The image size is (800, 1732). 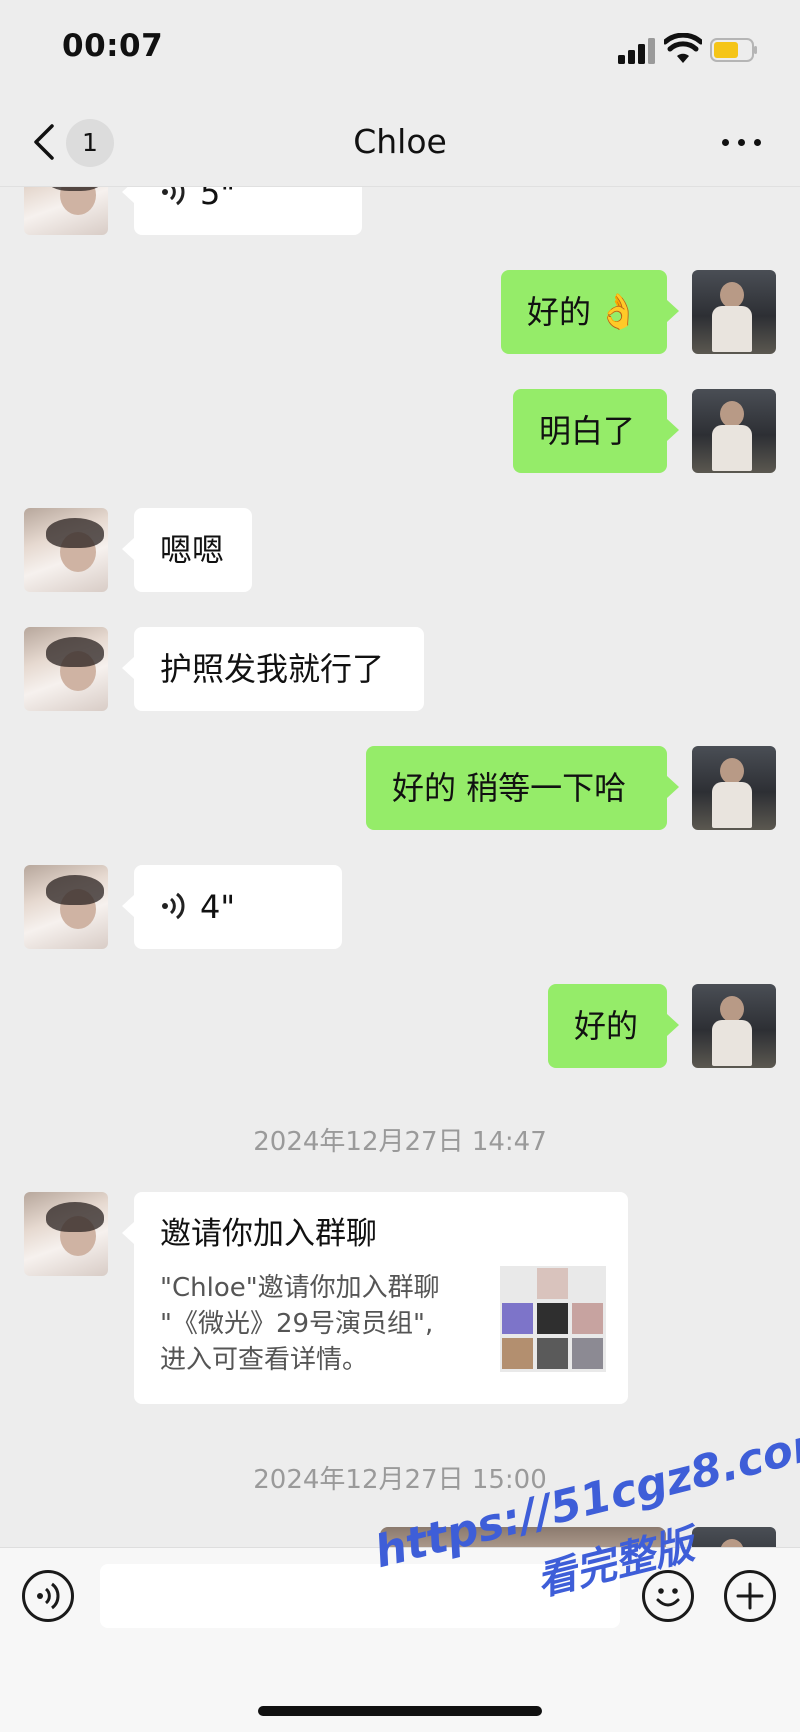 What do you see at coordinates (742, 142) in the screenshot?
I see `more-options-icon` at bounding box center [742, 142].